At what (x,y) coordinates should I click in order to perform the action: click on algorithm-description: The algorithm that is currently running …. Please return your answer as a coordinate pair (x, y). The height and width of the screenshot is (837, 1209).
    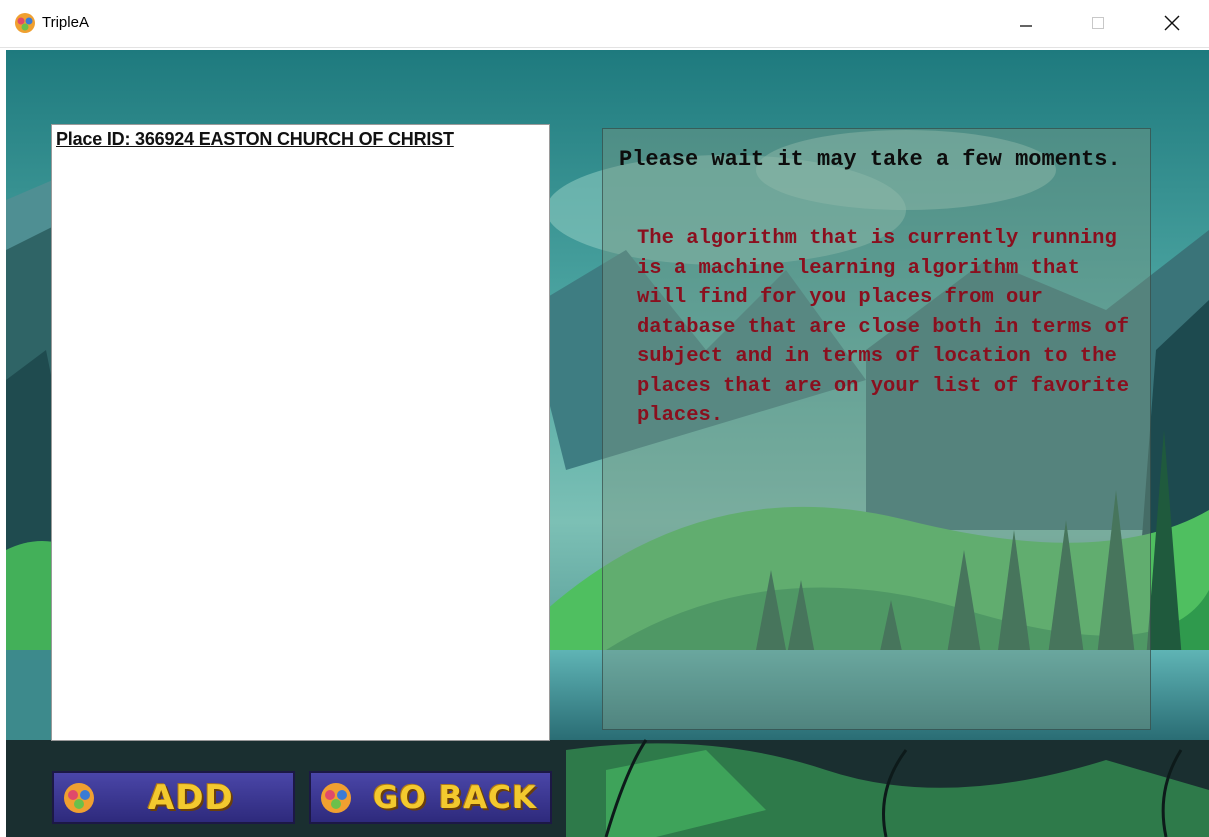
    Looking at the image, I should click on (883, 327).